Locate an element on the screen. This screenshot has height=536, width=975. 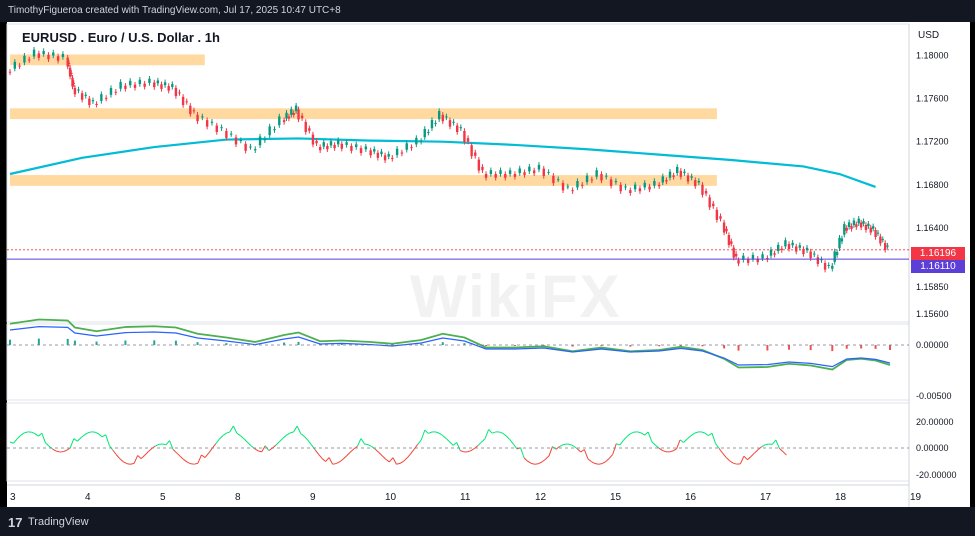
time-tick-label: 12 is located at coordinates (541, 497).